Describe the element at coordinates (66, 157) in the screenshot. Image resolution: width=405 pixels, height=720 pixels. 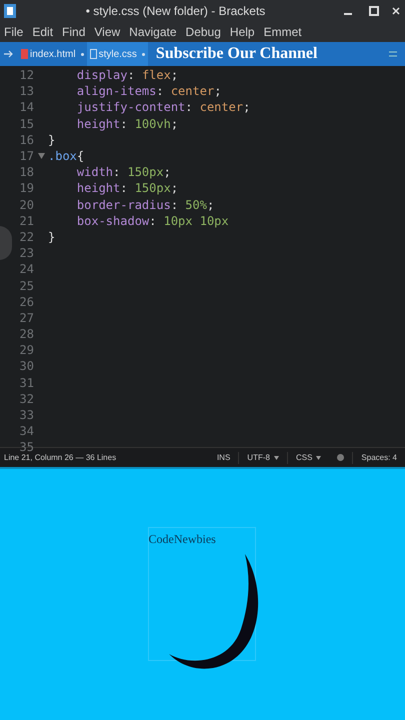
I see `code-line: .box{` at that location.